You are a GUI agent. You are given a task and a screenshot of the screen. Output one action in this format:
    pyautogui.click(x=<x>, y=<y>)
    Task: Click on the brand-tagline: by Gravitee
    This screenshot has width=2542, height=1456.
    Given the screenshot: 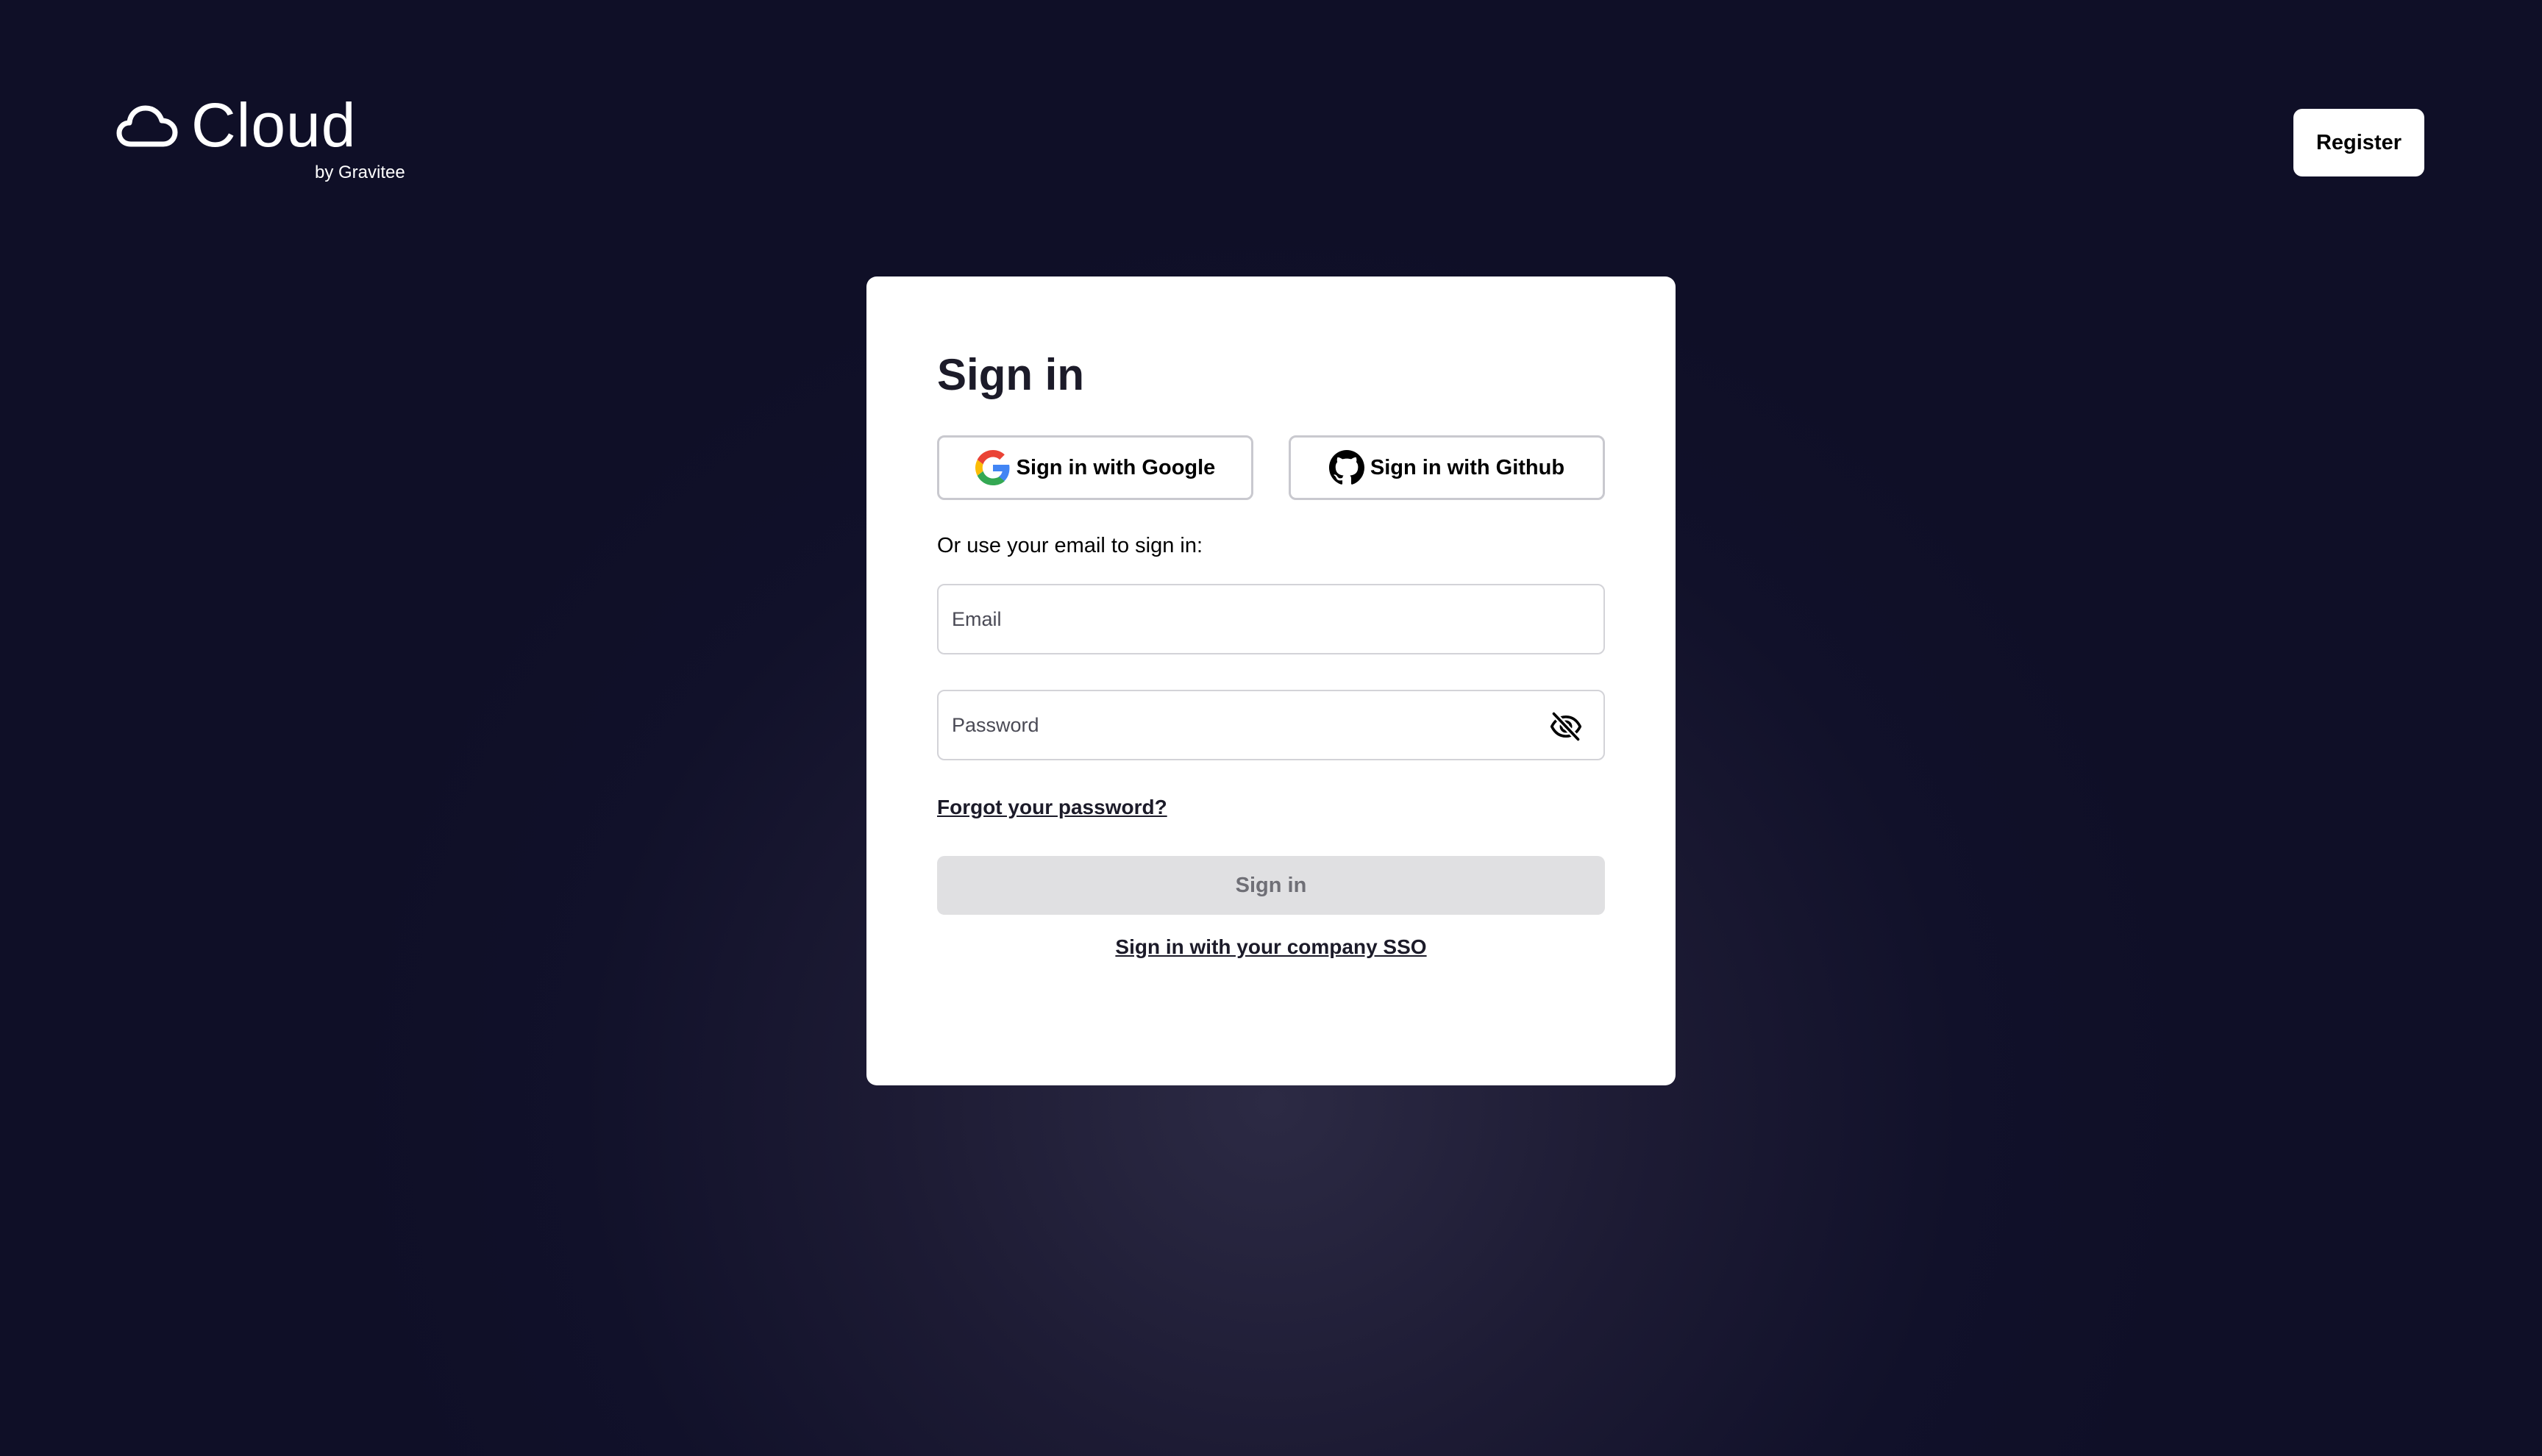 What is the action you would take?
    pyautogui.click(x=360, y=172)
    